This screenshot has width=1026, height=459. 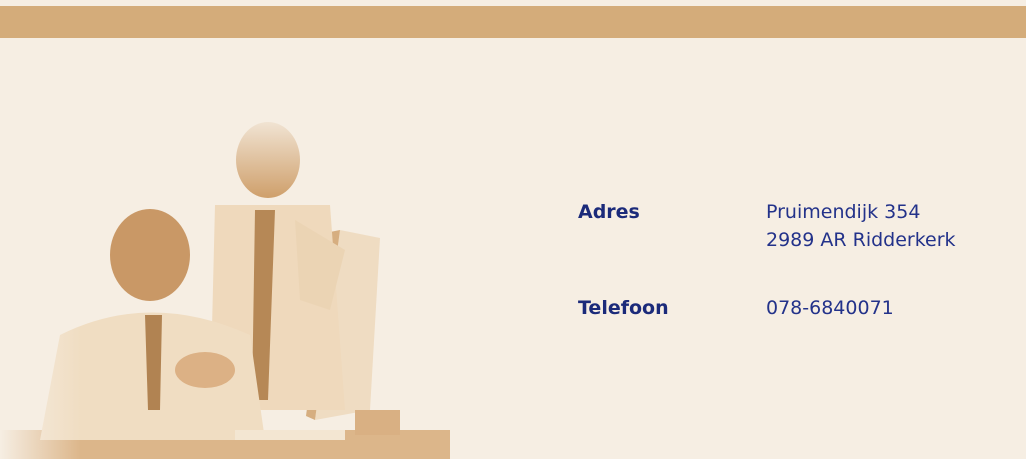 What do you see at coordinates (609, 212) in the screenshot?
I see `address-label: Adres` at bounding box center [609, 212].